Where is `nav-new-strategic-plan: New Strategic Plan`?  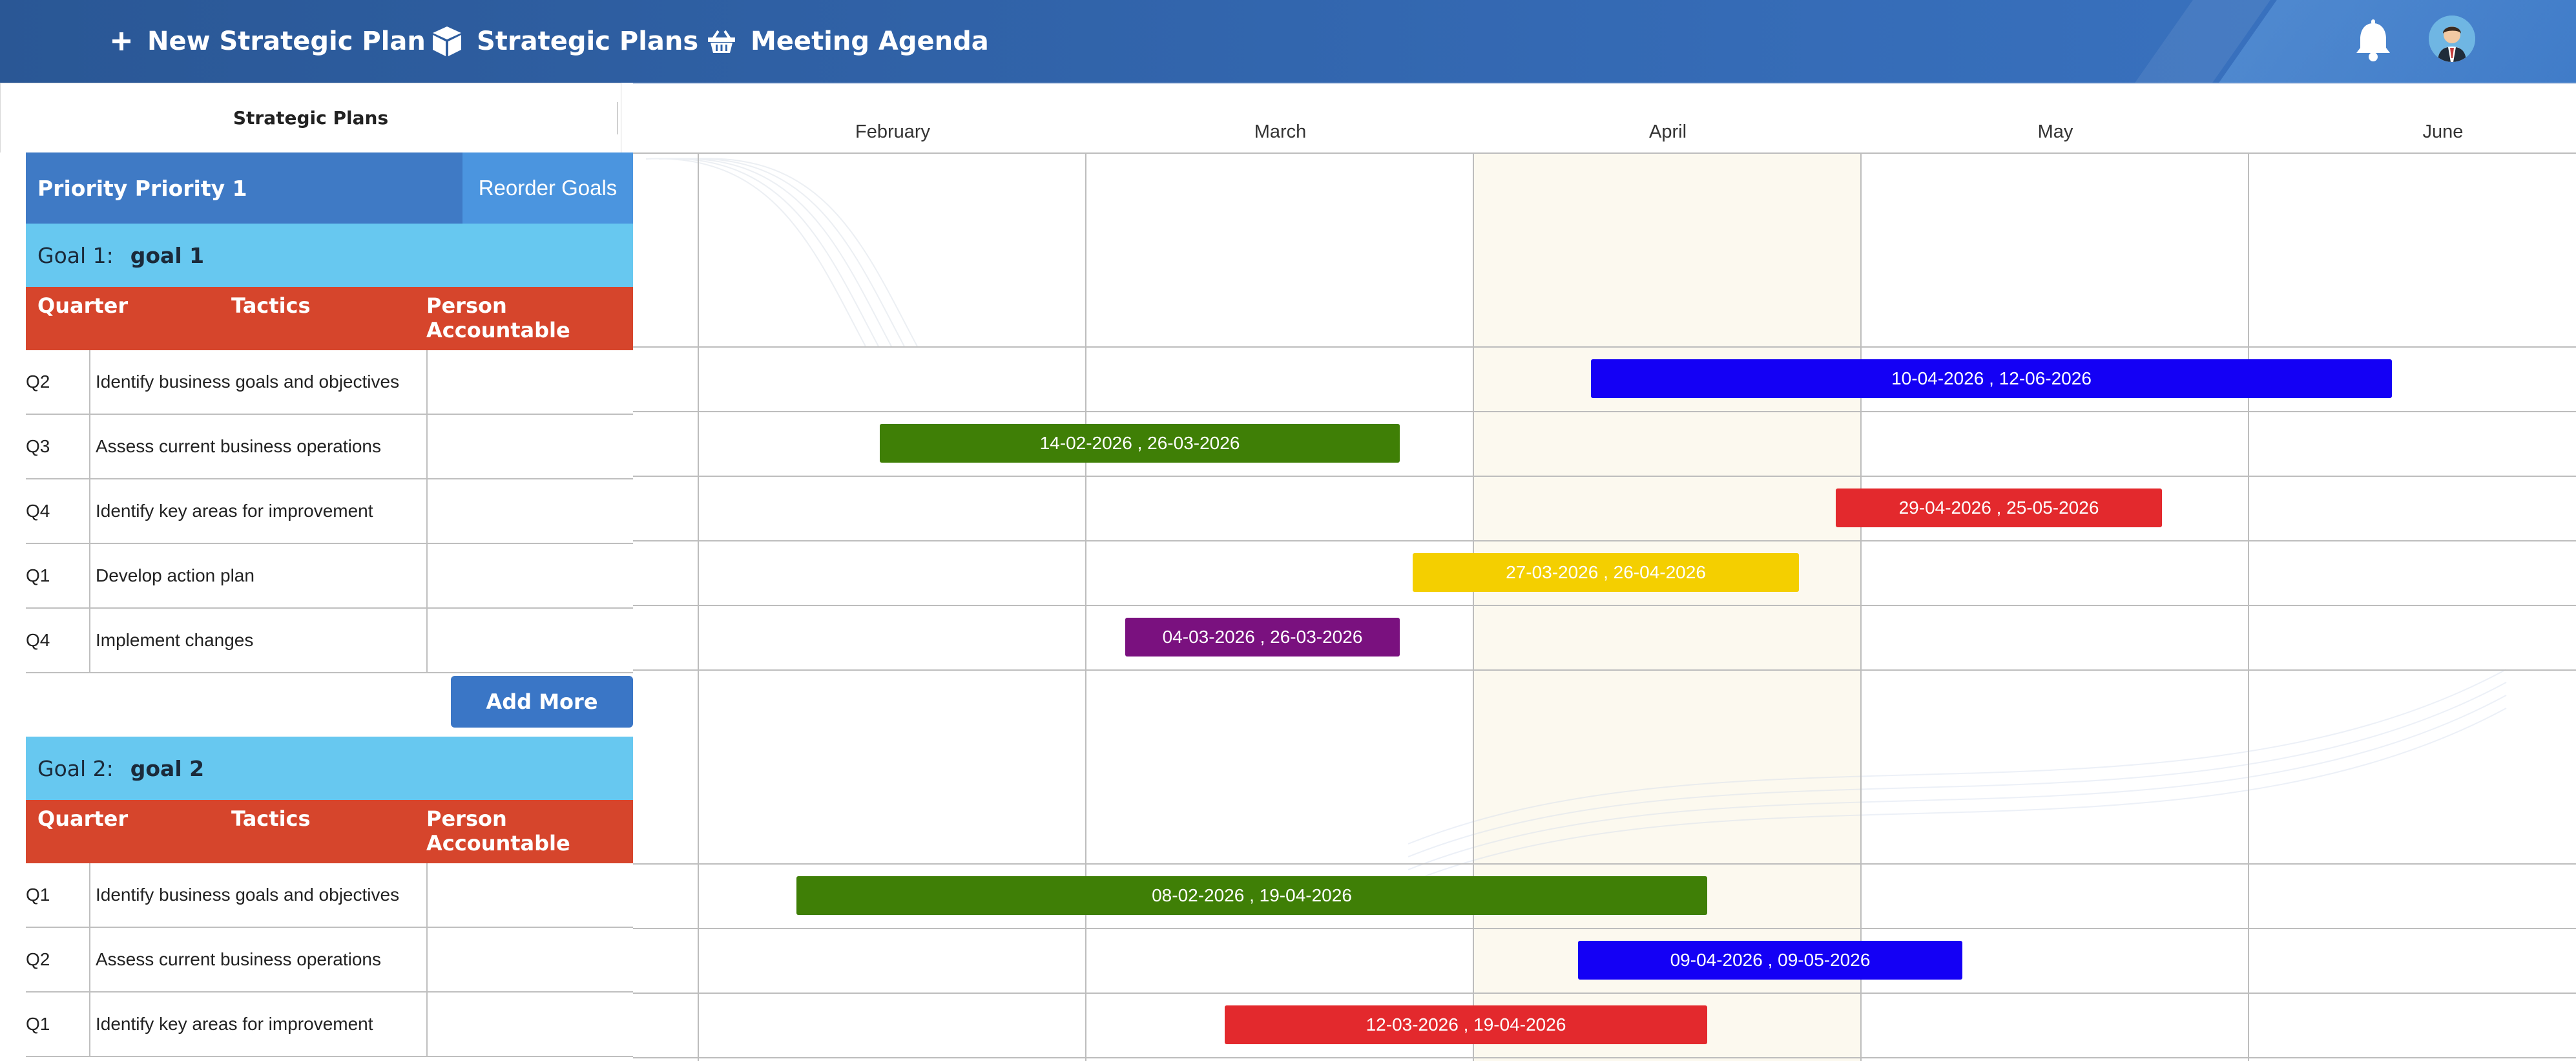 nav-new-strategic-plan: New Strategic Plan is located at coordinates (268, 41).